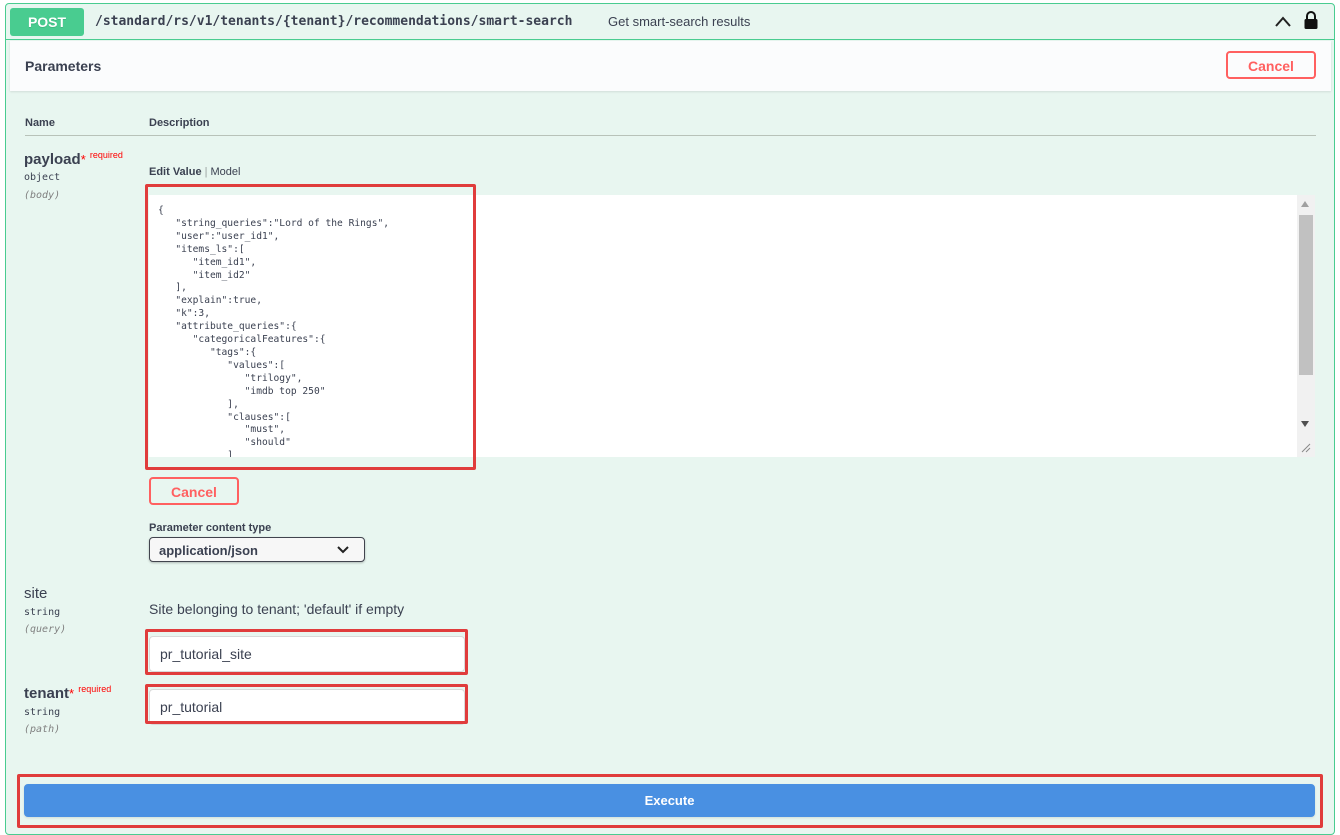 Image resolution: width=1340 pixels, height=835 pixels. I want to click on param-type-site: string, so click(42, 612).